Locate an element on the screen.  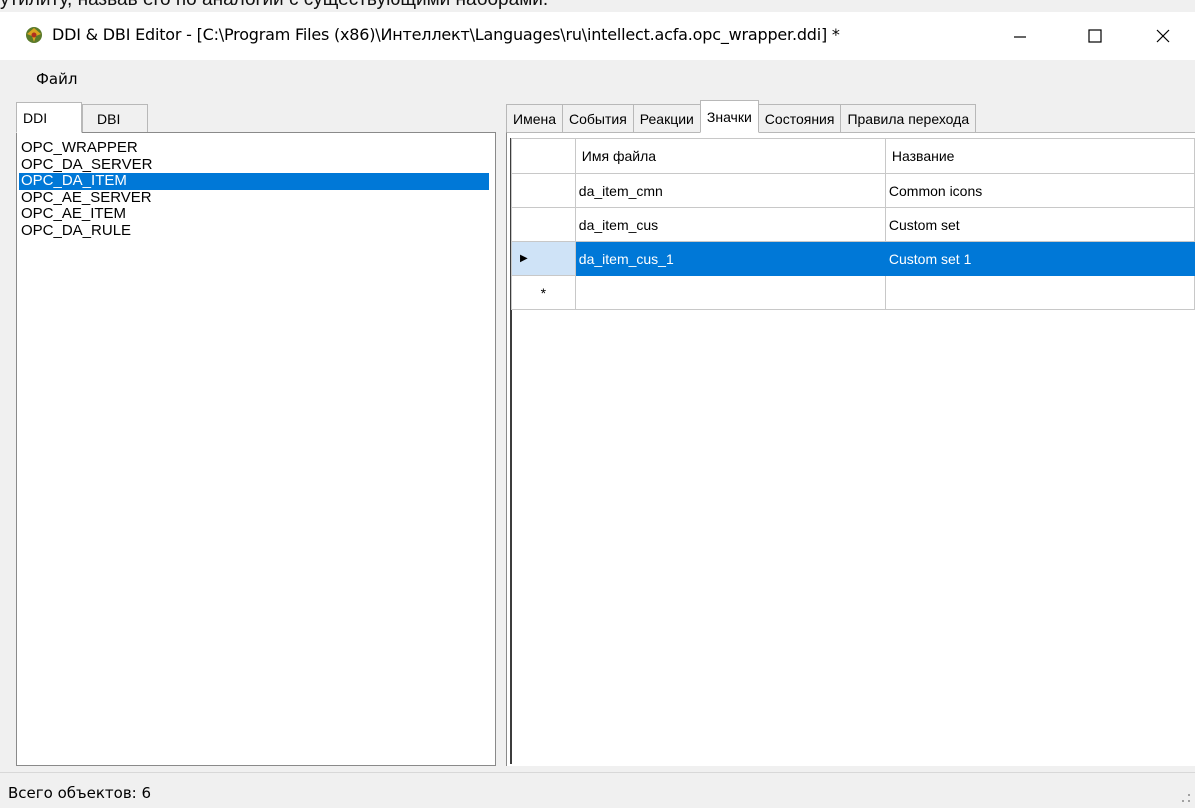
column-header-name: Название is located at coordinates (1039, 156).